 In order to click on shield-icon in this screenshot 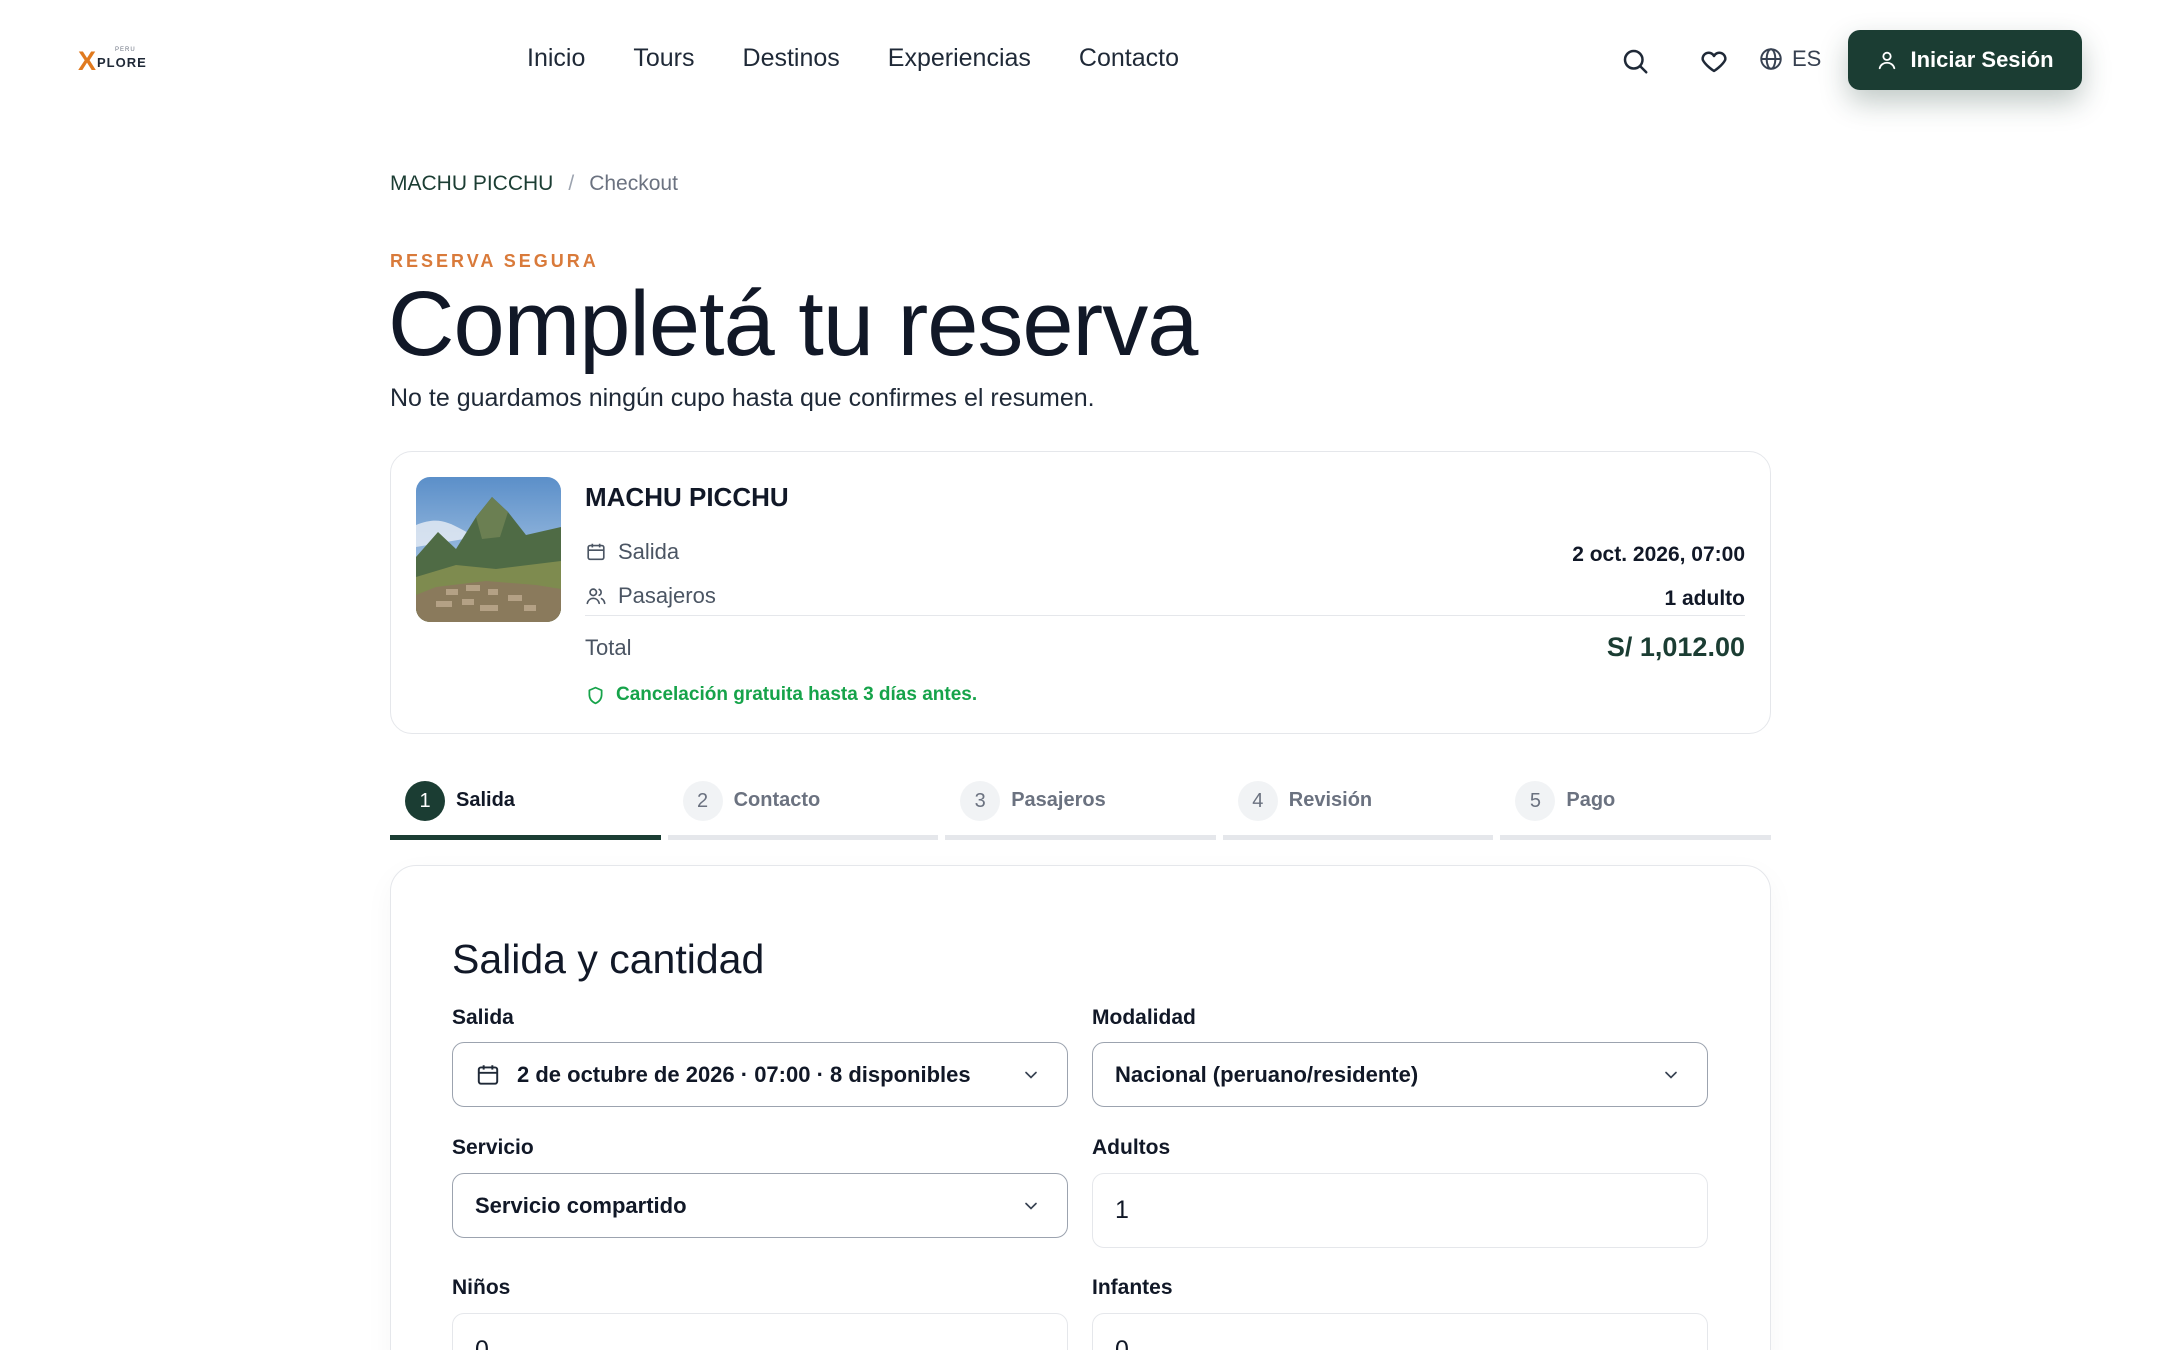, I will do `click(595, 695)`.